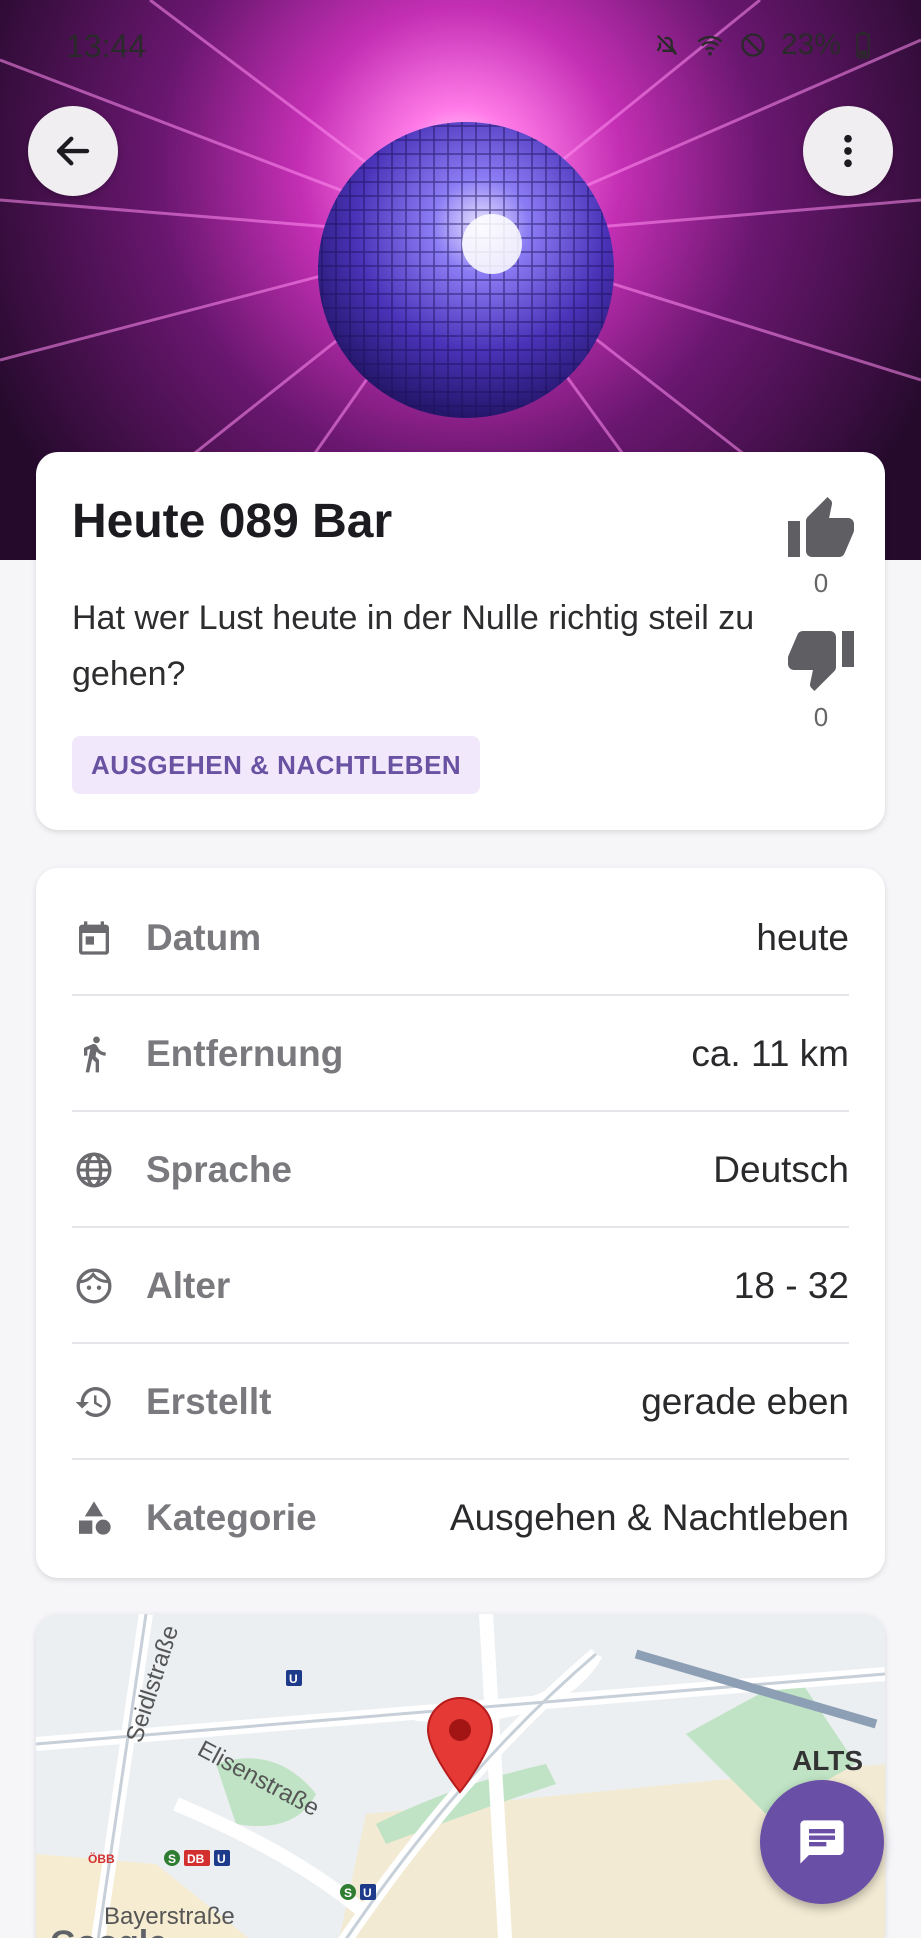 This screenshot has height=1938, width=921. Describe the element at coordinates (188, 1285) in the screenshot. I see `detail-label: Alter` at that location.